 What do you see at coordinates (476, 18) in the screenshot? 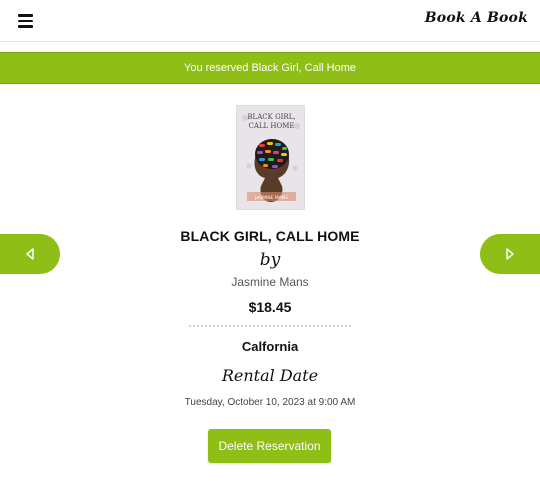
I see `app-logo: Book A Book` at bounding box center [476, 18].